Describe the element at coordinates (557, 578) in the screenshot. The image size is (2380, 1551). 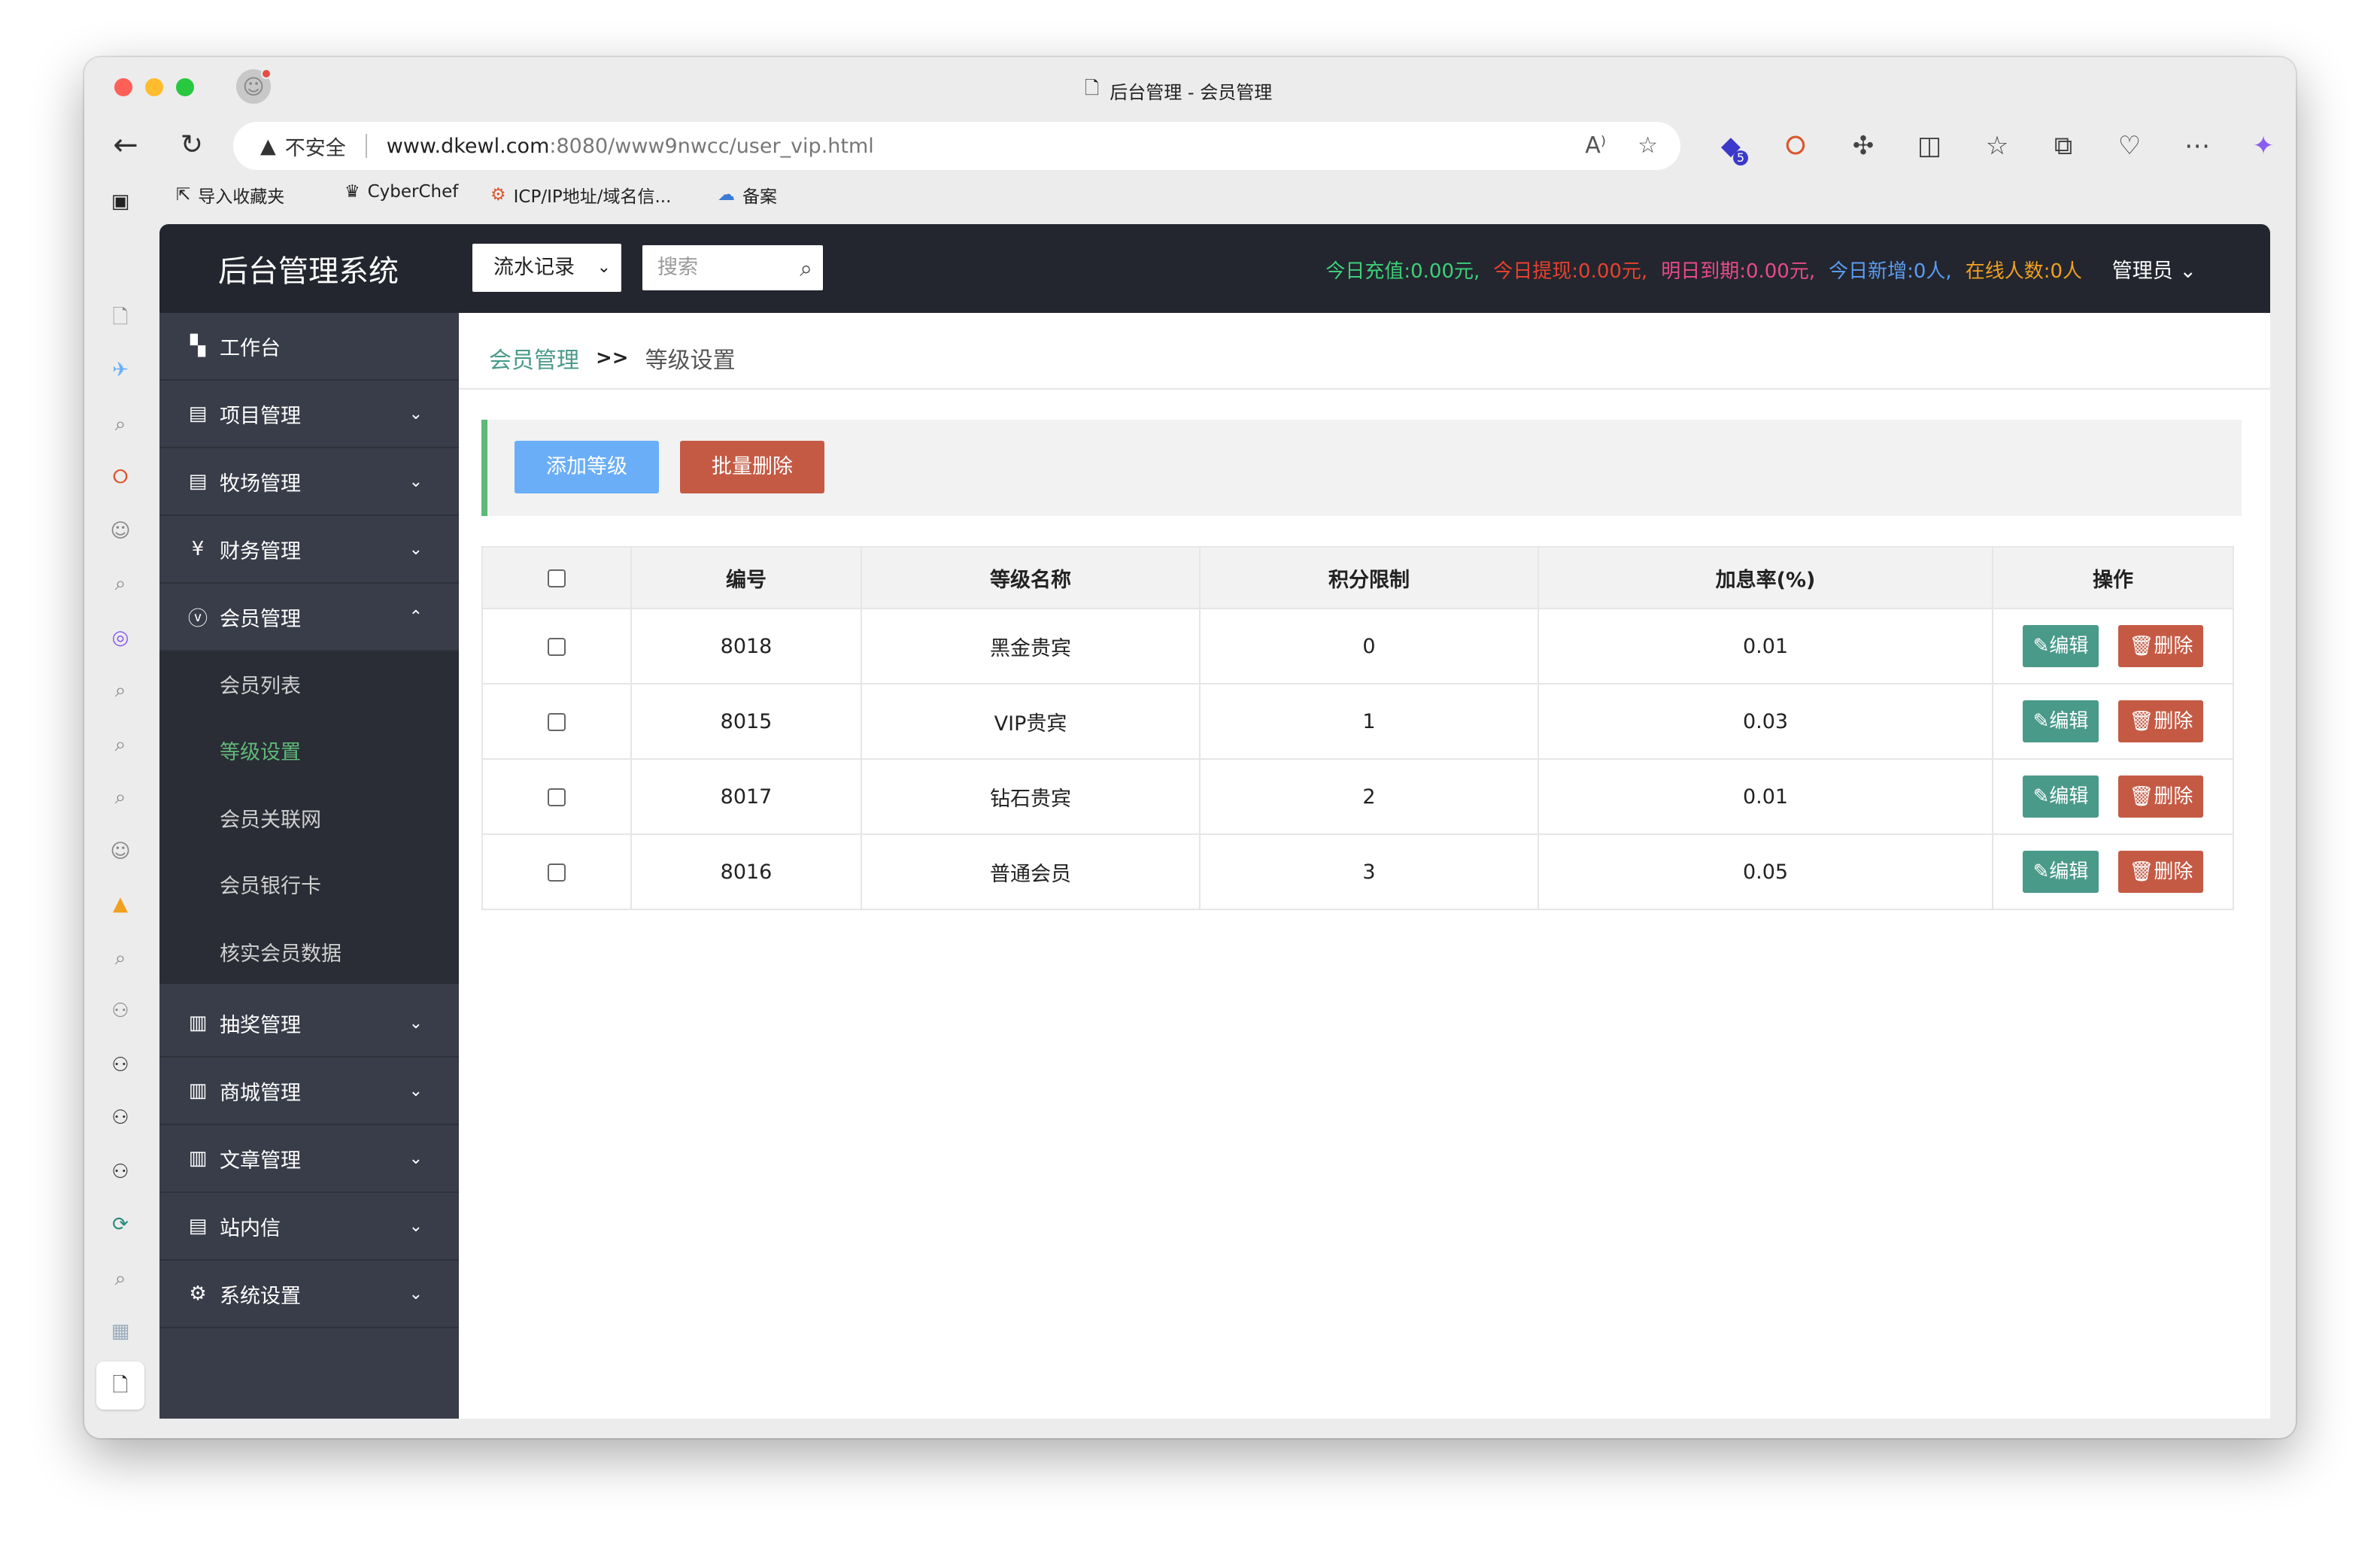
I see `select-all-checkbox` at that location.